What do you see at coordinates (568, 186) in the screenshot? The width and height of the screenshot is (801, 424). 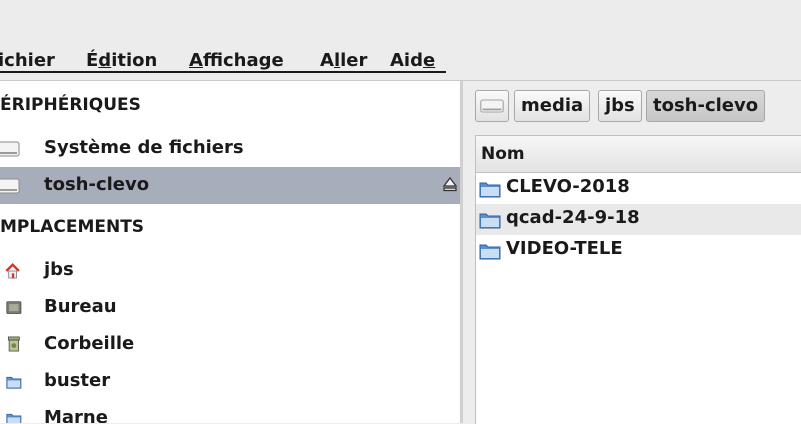 I see `file-name: CLEVO-2018` at bounding box center [568, 186].